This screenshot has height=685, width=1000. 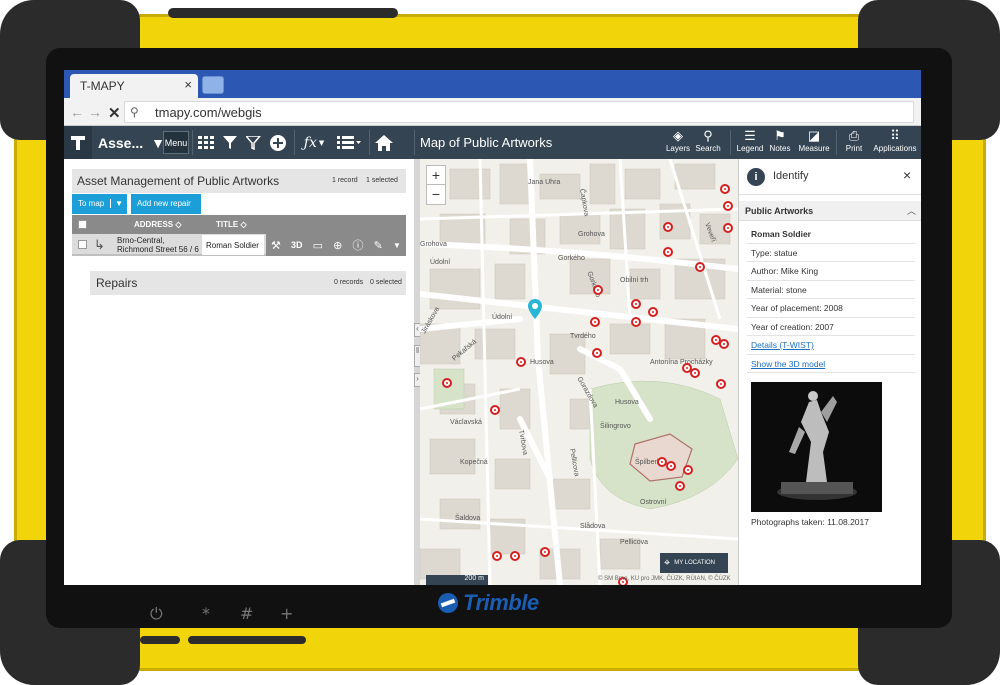 I want to click on stop-loading-icon: ✕, so click(x=114, y=113).